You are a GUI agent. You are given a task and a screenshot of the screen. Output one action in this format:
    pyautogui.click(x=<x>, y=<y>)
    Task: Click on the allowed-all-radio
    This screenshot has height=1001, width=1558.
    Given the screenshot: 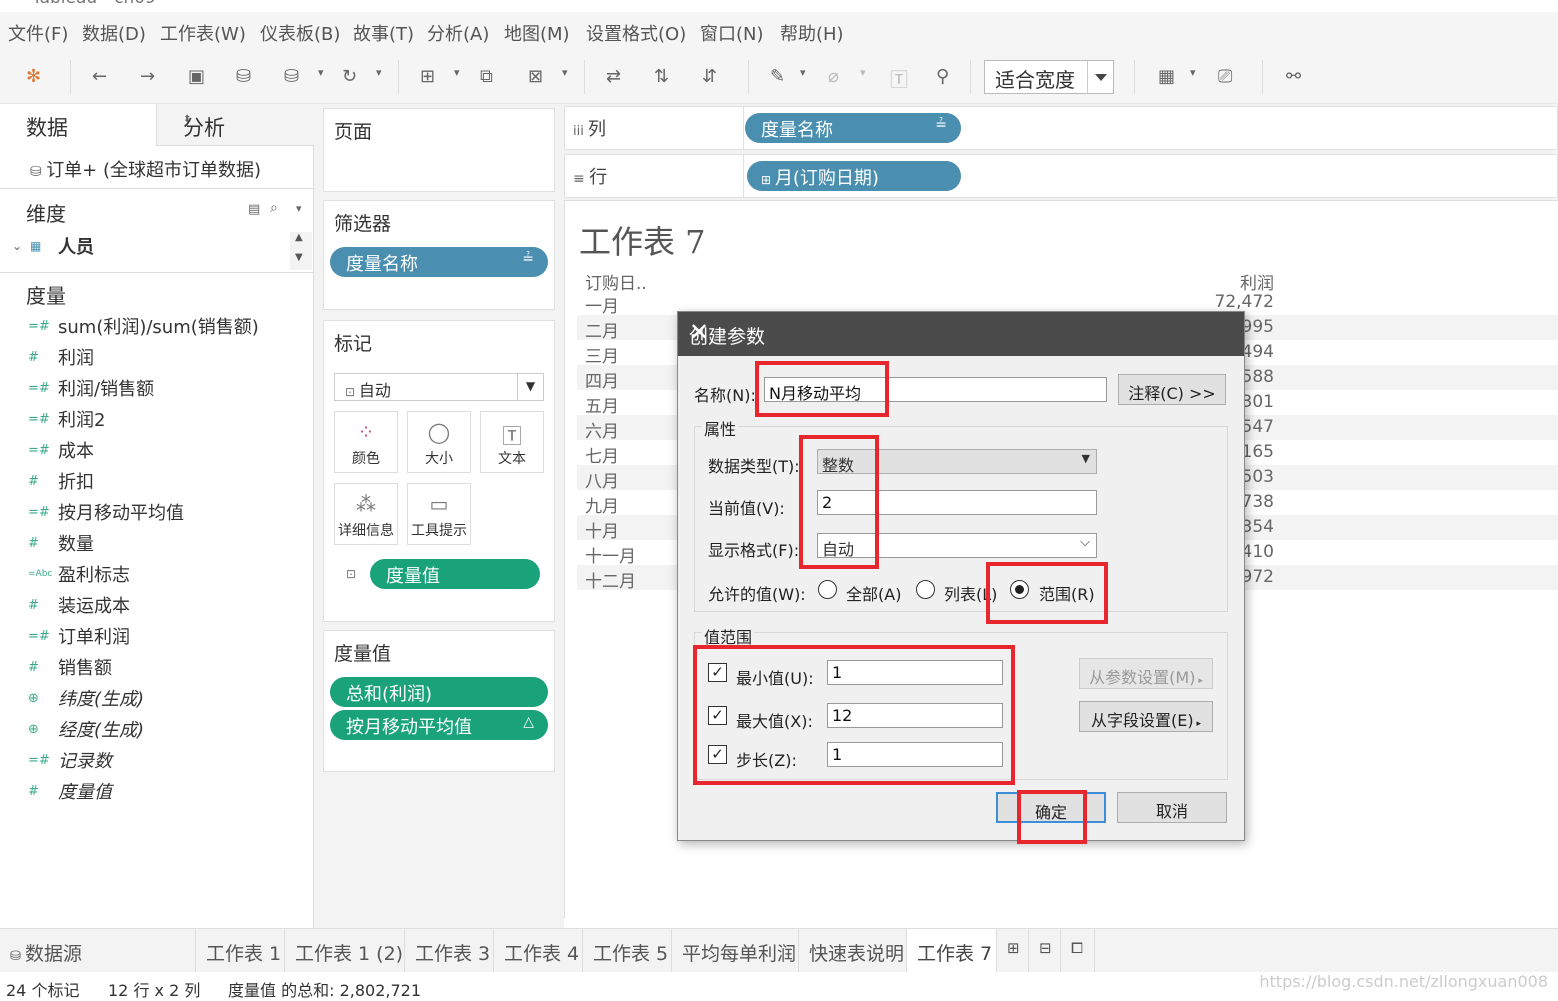 What is the action you would take?
    pyautogui.click(x=827, y=589)
    